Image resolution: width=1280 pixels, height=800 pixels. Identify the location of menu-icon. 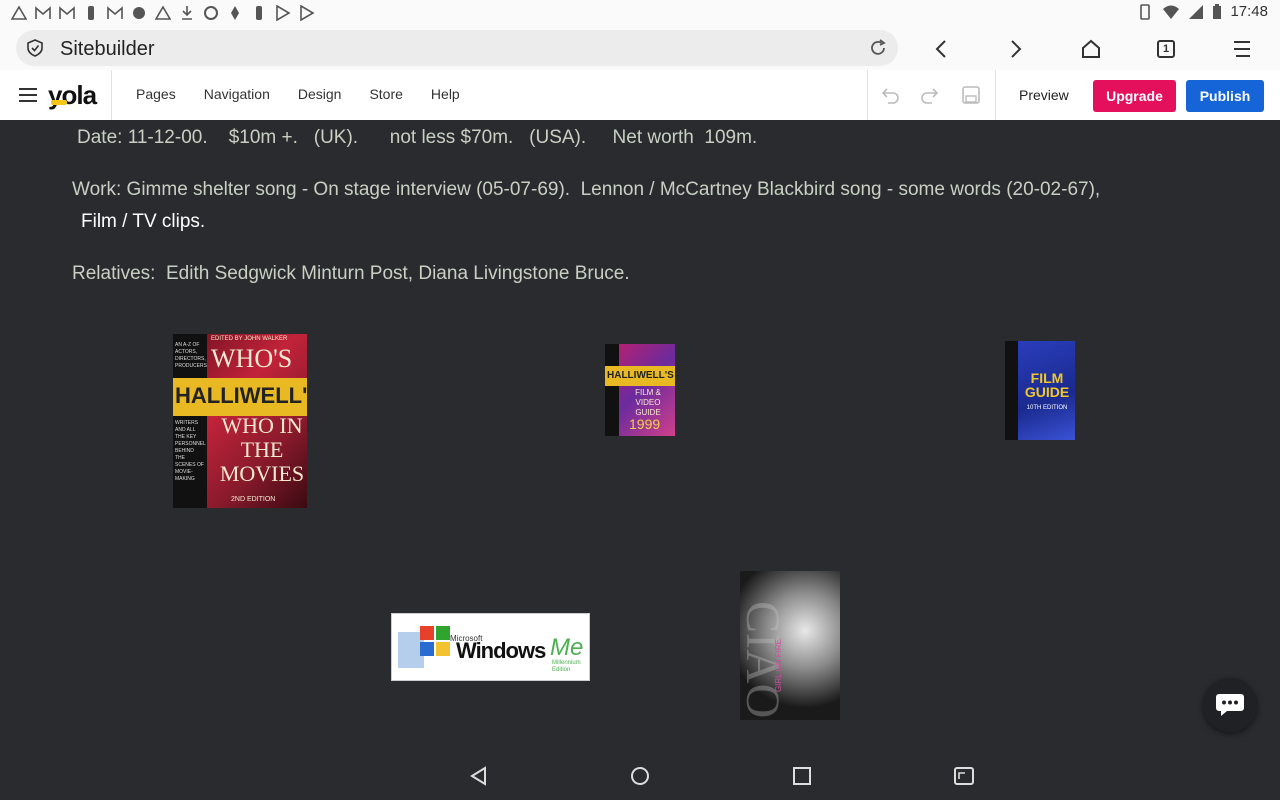
(1242, 49).